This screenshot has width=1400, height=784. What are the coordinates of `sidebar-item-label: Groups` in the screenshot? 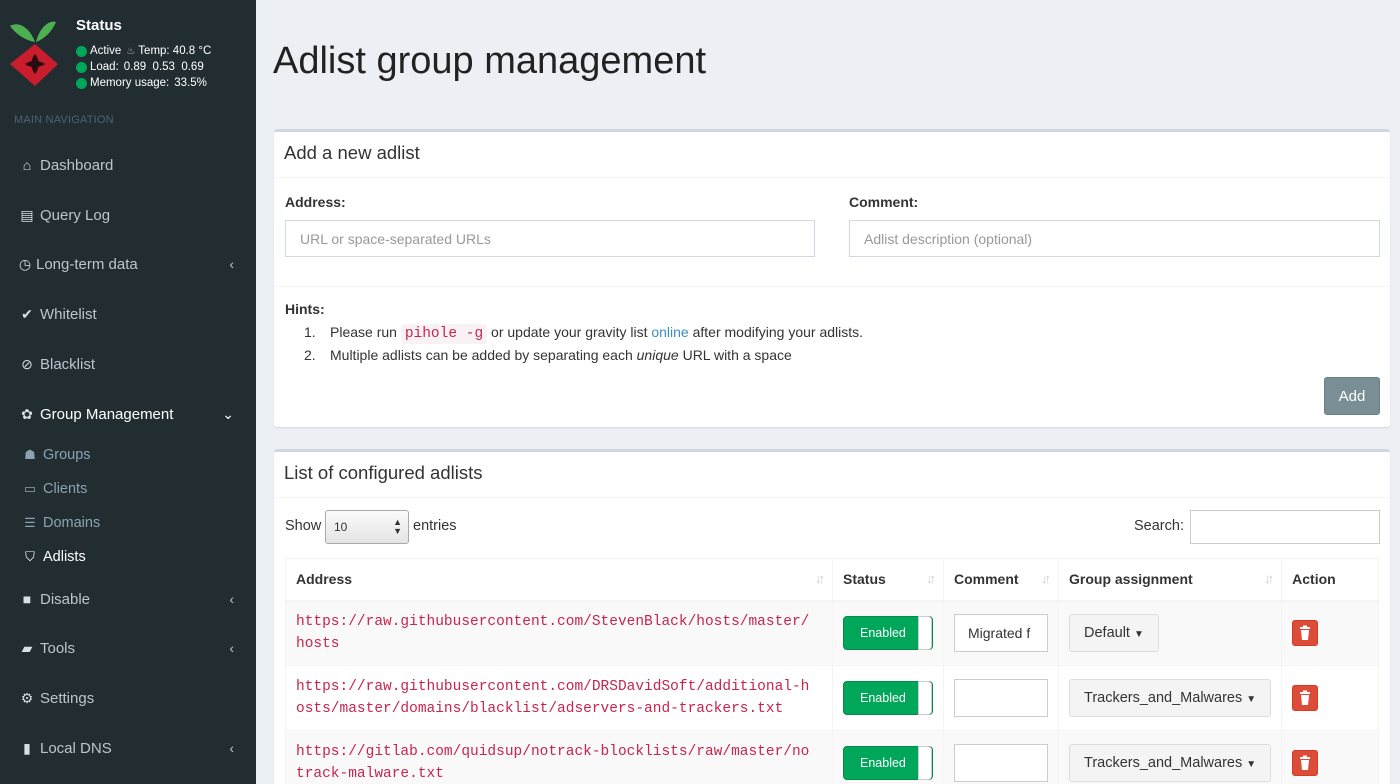 It's located at (67, 455).